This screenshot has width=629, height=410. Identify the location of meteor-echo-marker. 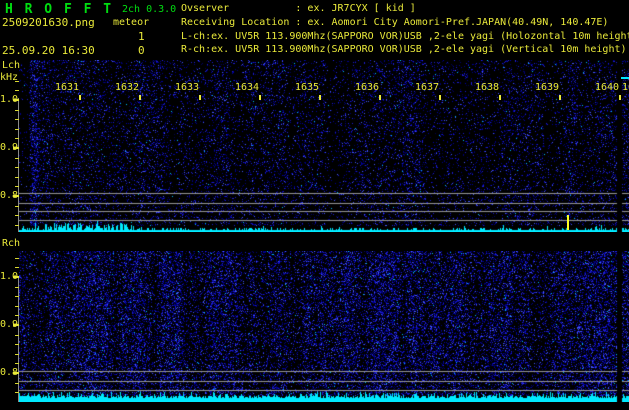
(568, 222).